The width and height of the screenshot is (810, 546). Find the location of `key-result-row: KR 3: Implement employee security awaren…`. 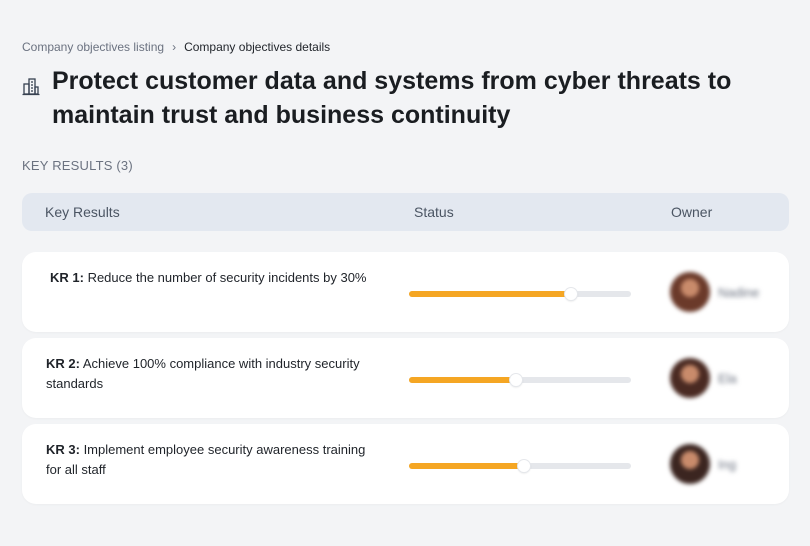

key-result-row: KR 3: Implement employee security awaren… is located at coordinates (405, 464).